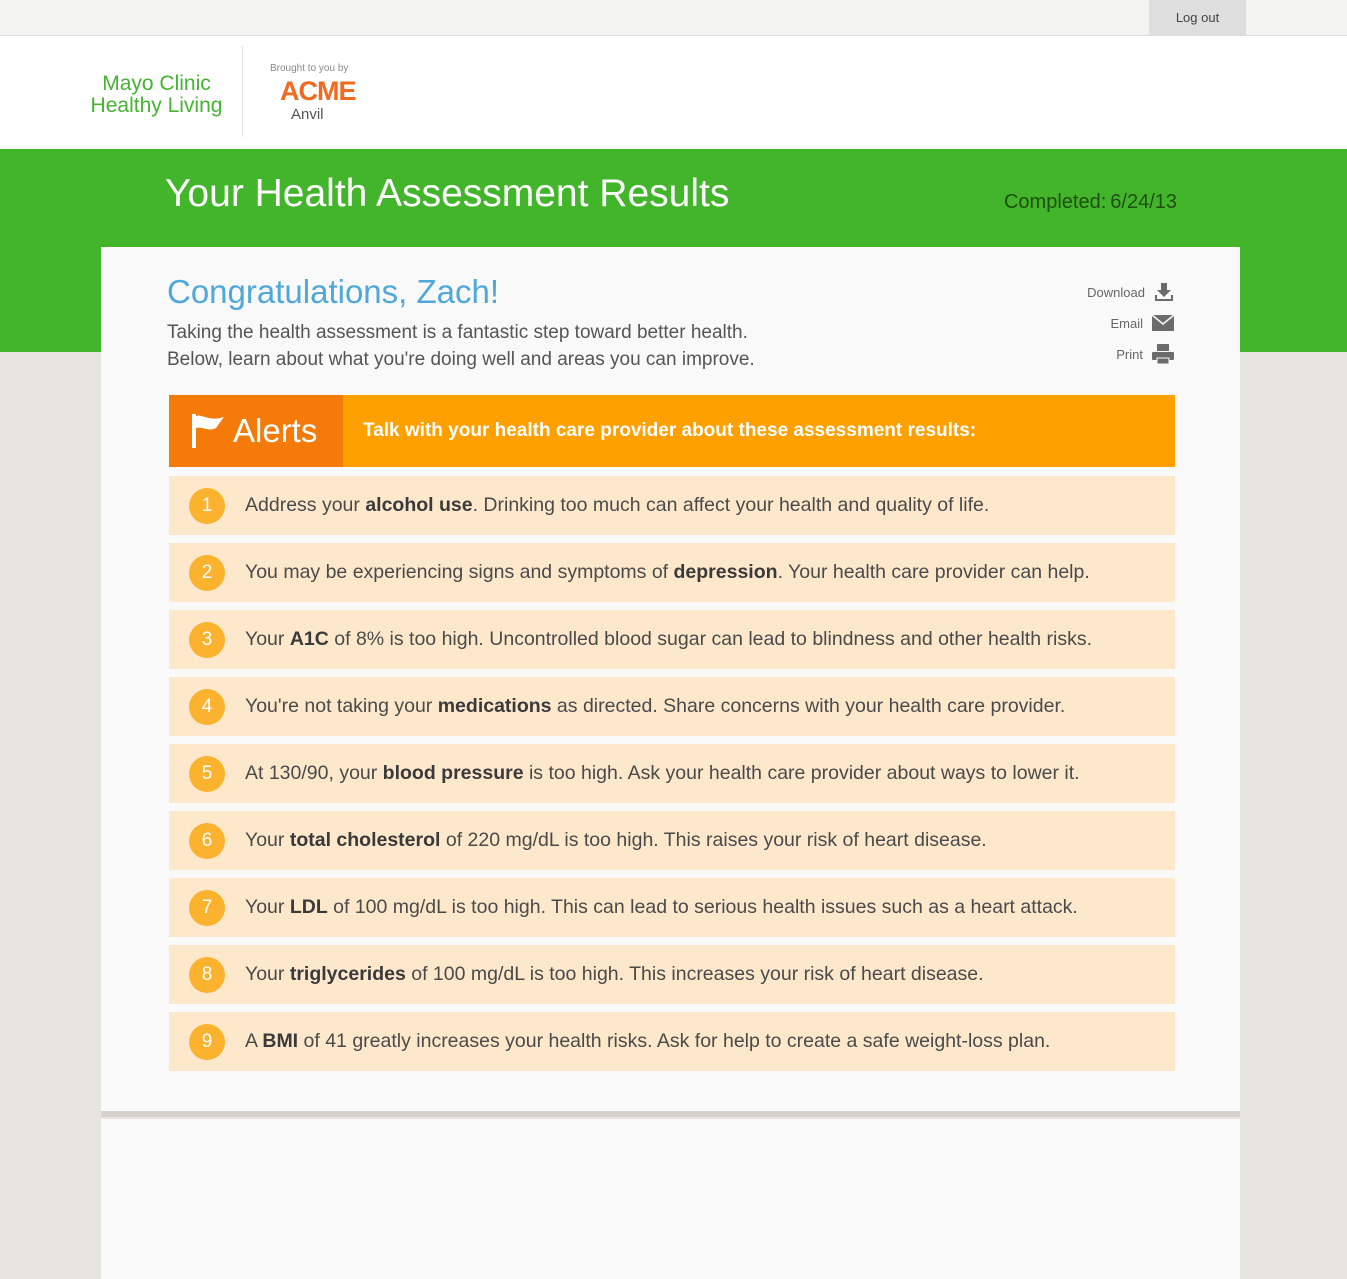  What do you see at coordinates (318, 91) in the screenshot?
I see `sponsor-logo: ACME` at bounding box center [318, 91].